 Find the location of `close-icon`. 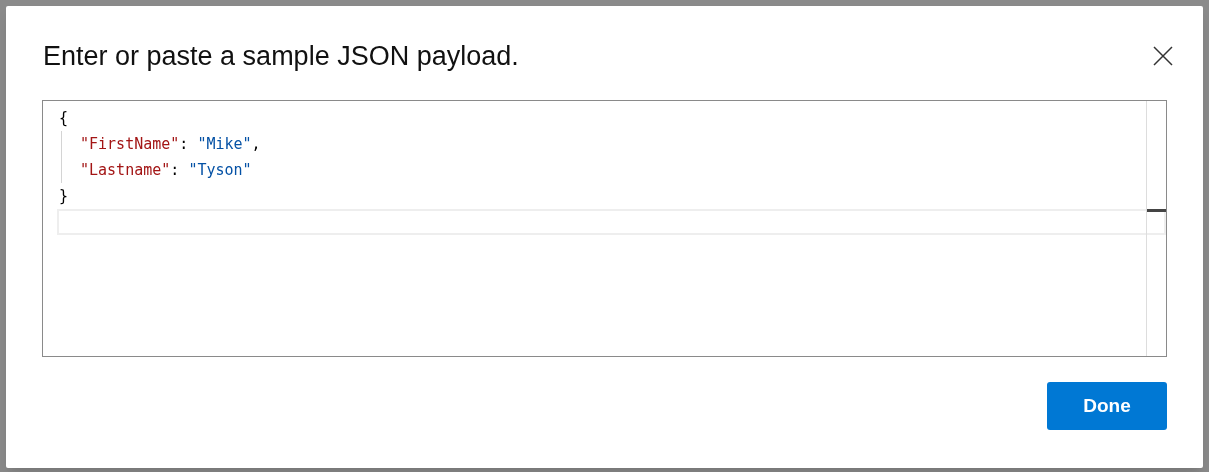

close-icon is located at coordinates (1163, 56).